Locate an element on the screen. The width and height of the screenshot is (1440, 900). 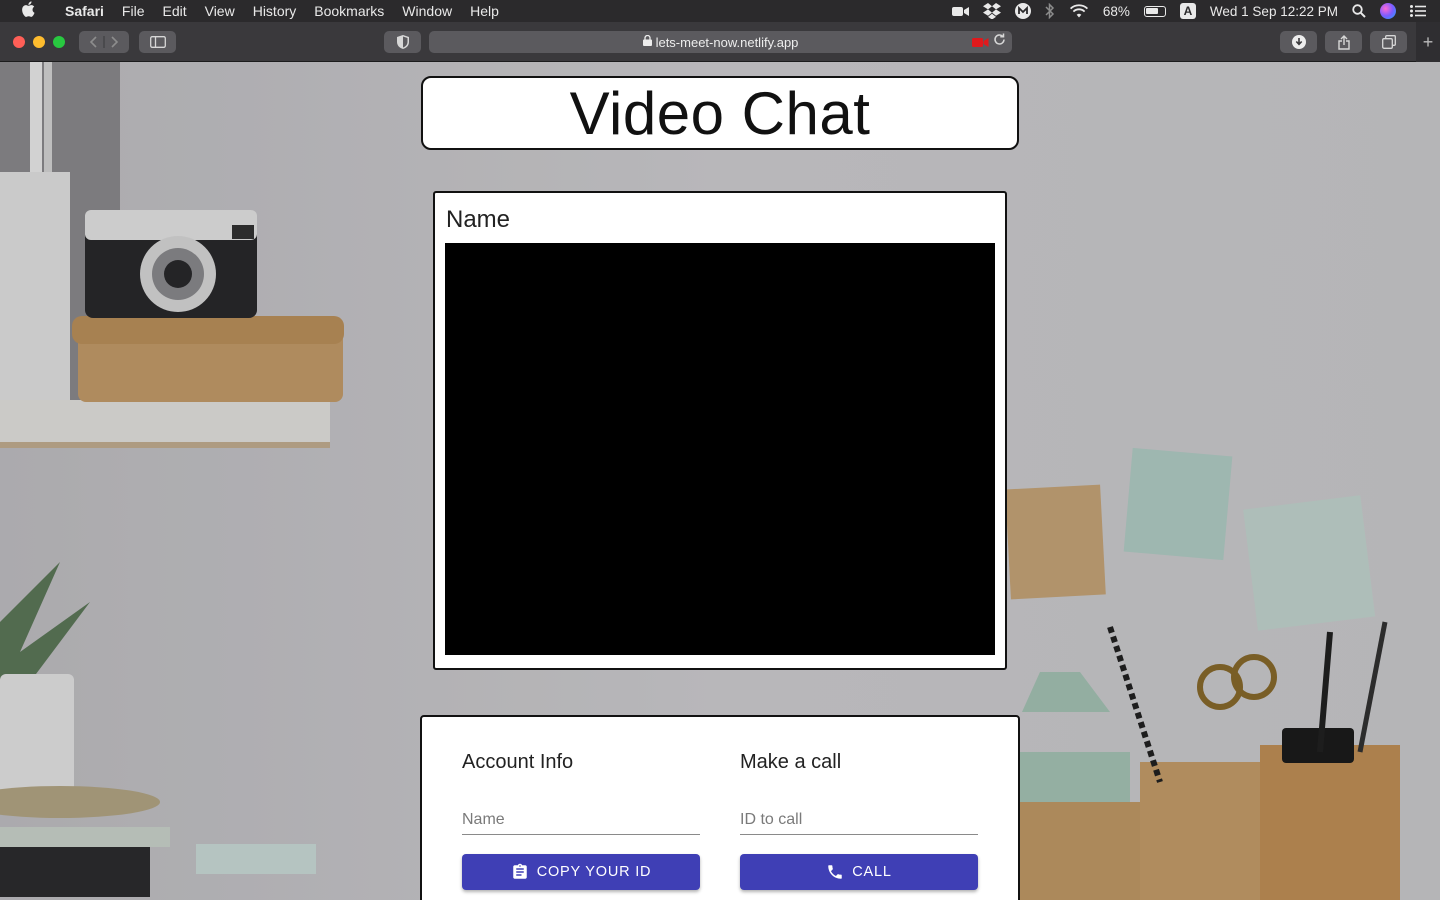
menu-window: Window is located at coordinates (427, 11).